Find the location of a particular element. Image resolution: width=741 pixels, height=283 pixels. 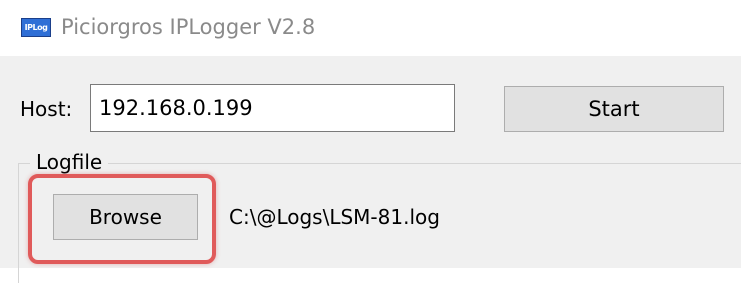

host-input is located at coordinates (272, 108).